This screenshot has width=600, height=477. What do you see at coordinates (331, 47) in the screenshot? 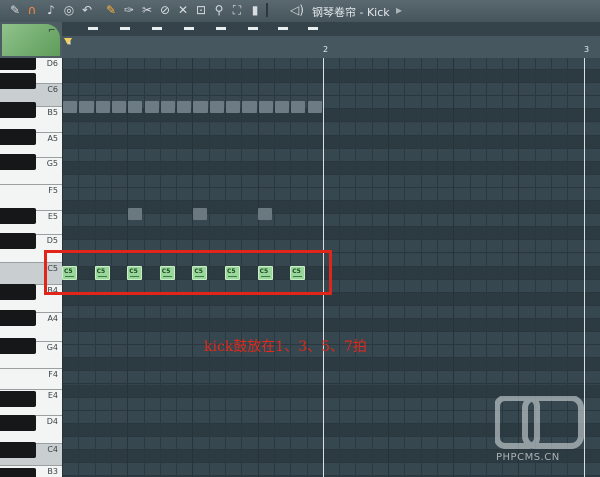
I see `time-ruler: ◂` at bounding box center [331, 47].